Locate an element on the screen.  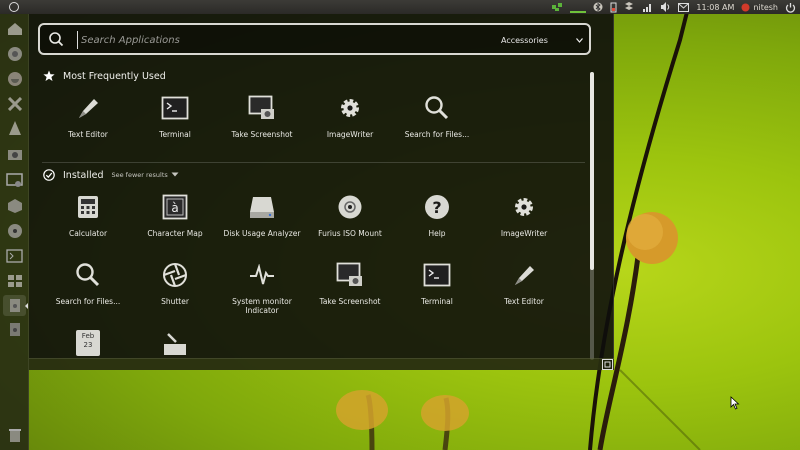
app-tile-terminal-2: Terminal is located at coordinates (437, 290).